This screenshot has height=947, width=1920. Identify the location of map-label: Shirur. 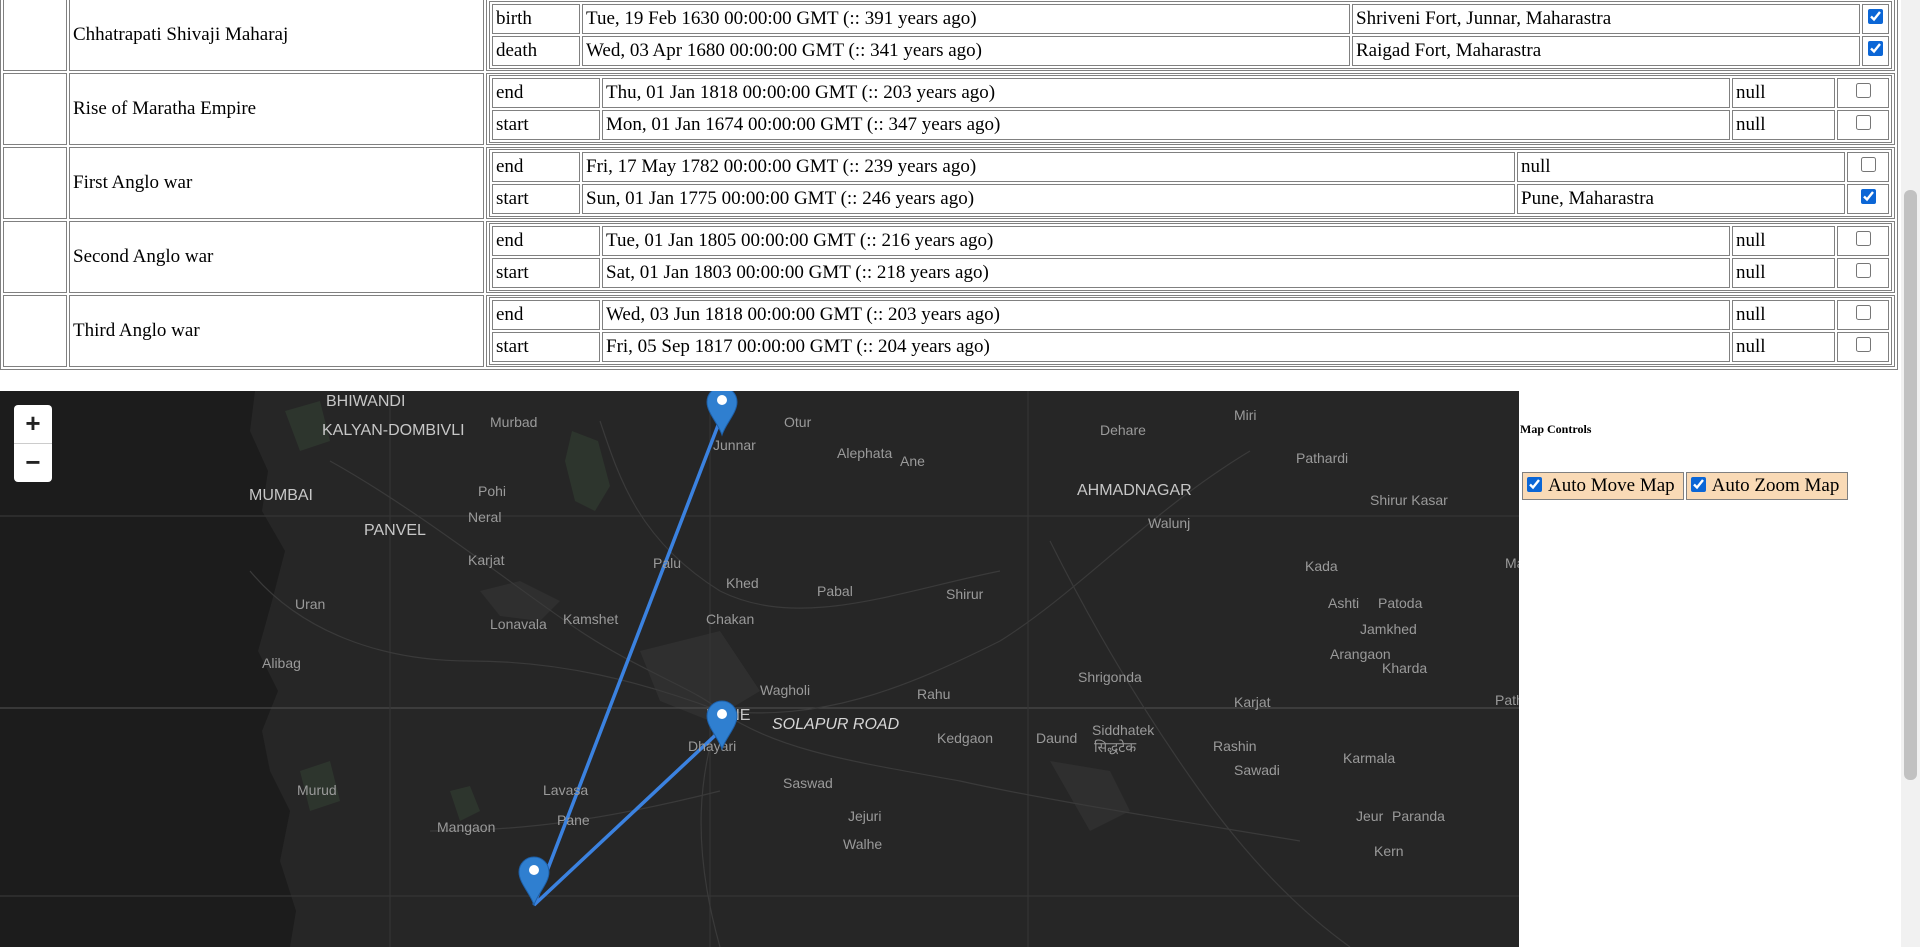
(965, 594).